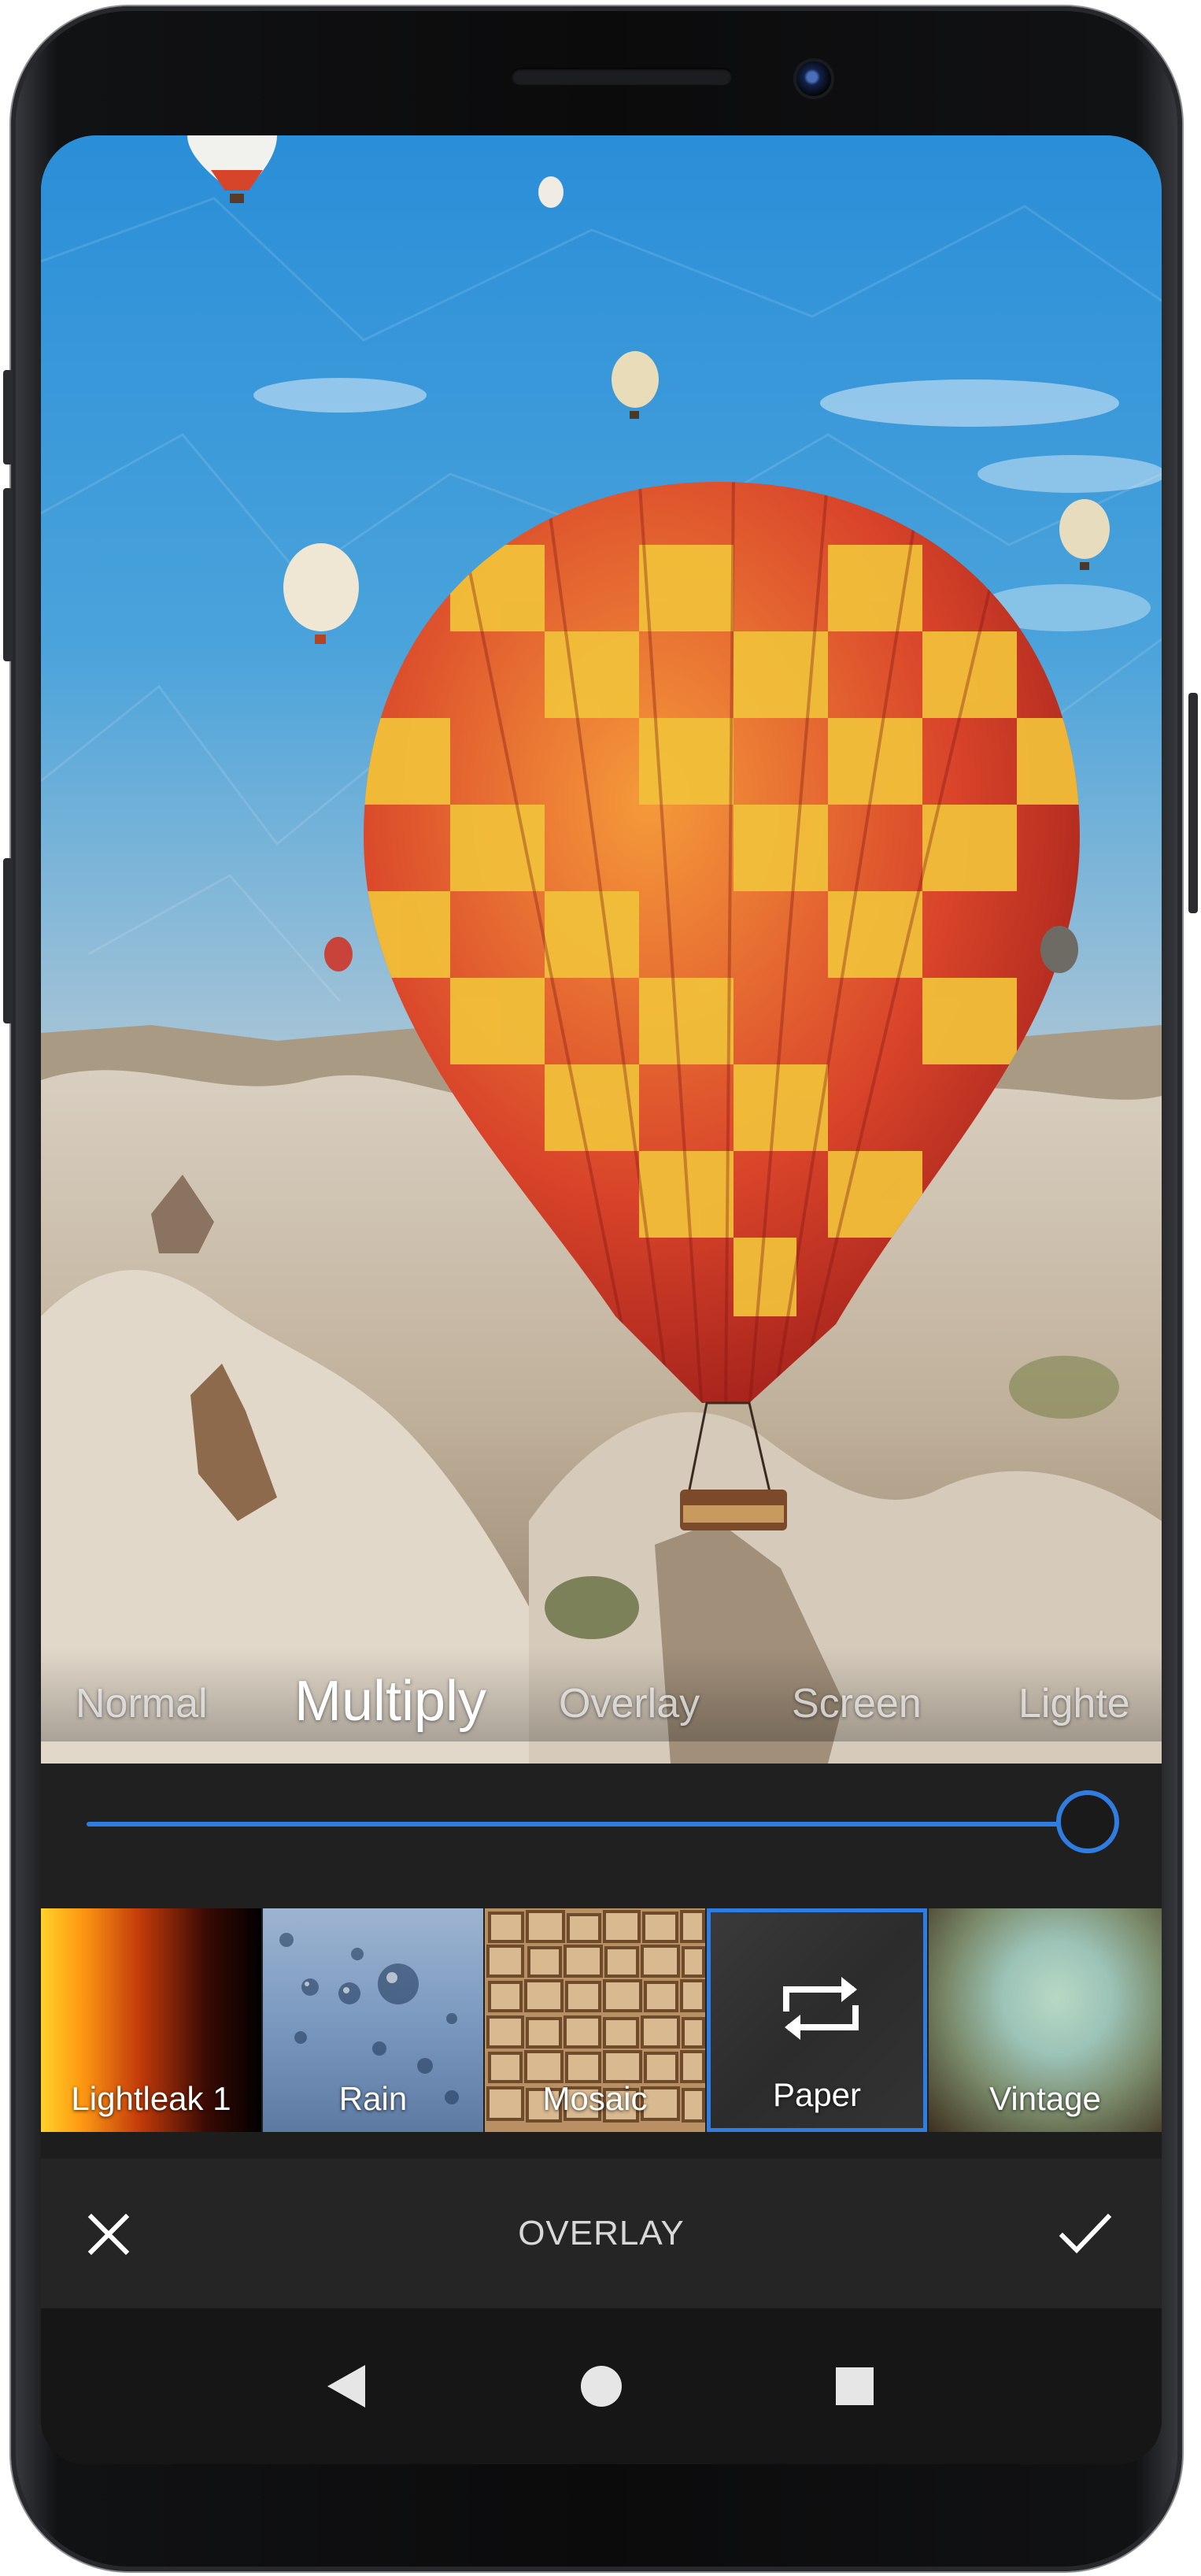  I want to click on check-icon, so click(1085, 2234).